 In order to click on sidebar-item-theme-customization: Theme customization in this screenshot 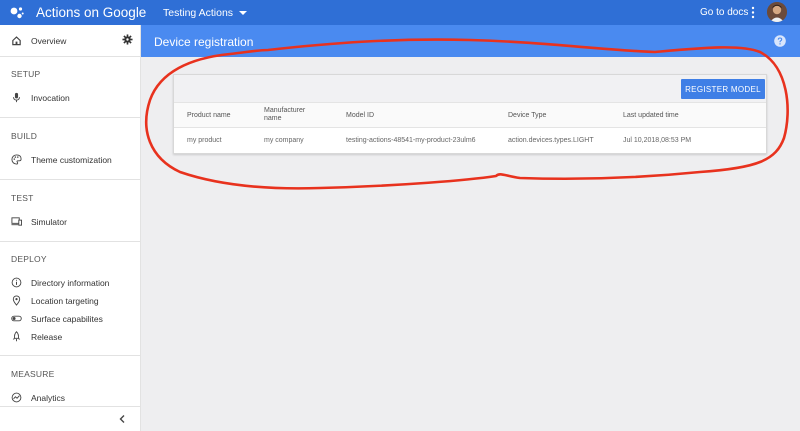, I will do `click(70, 160)`.